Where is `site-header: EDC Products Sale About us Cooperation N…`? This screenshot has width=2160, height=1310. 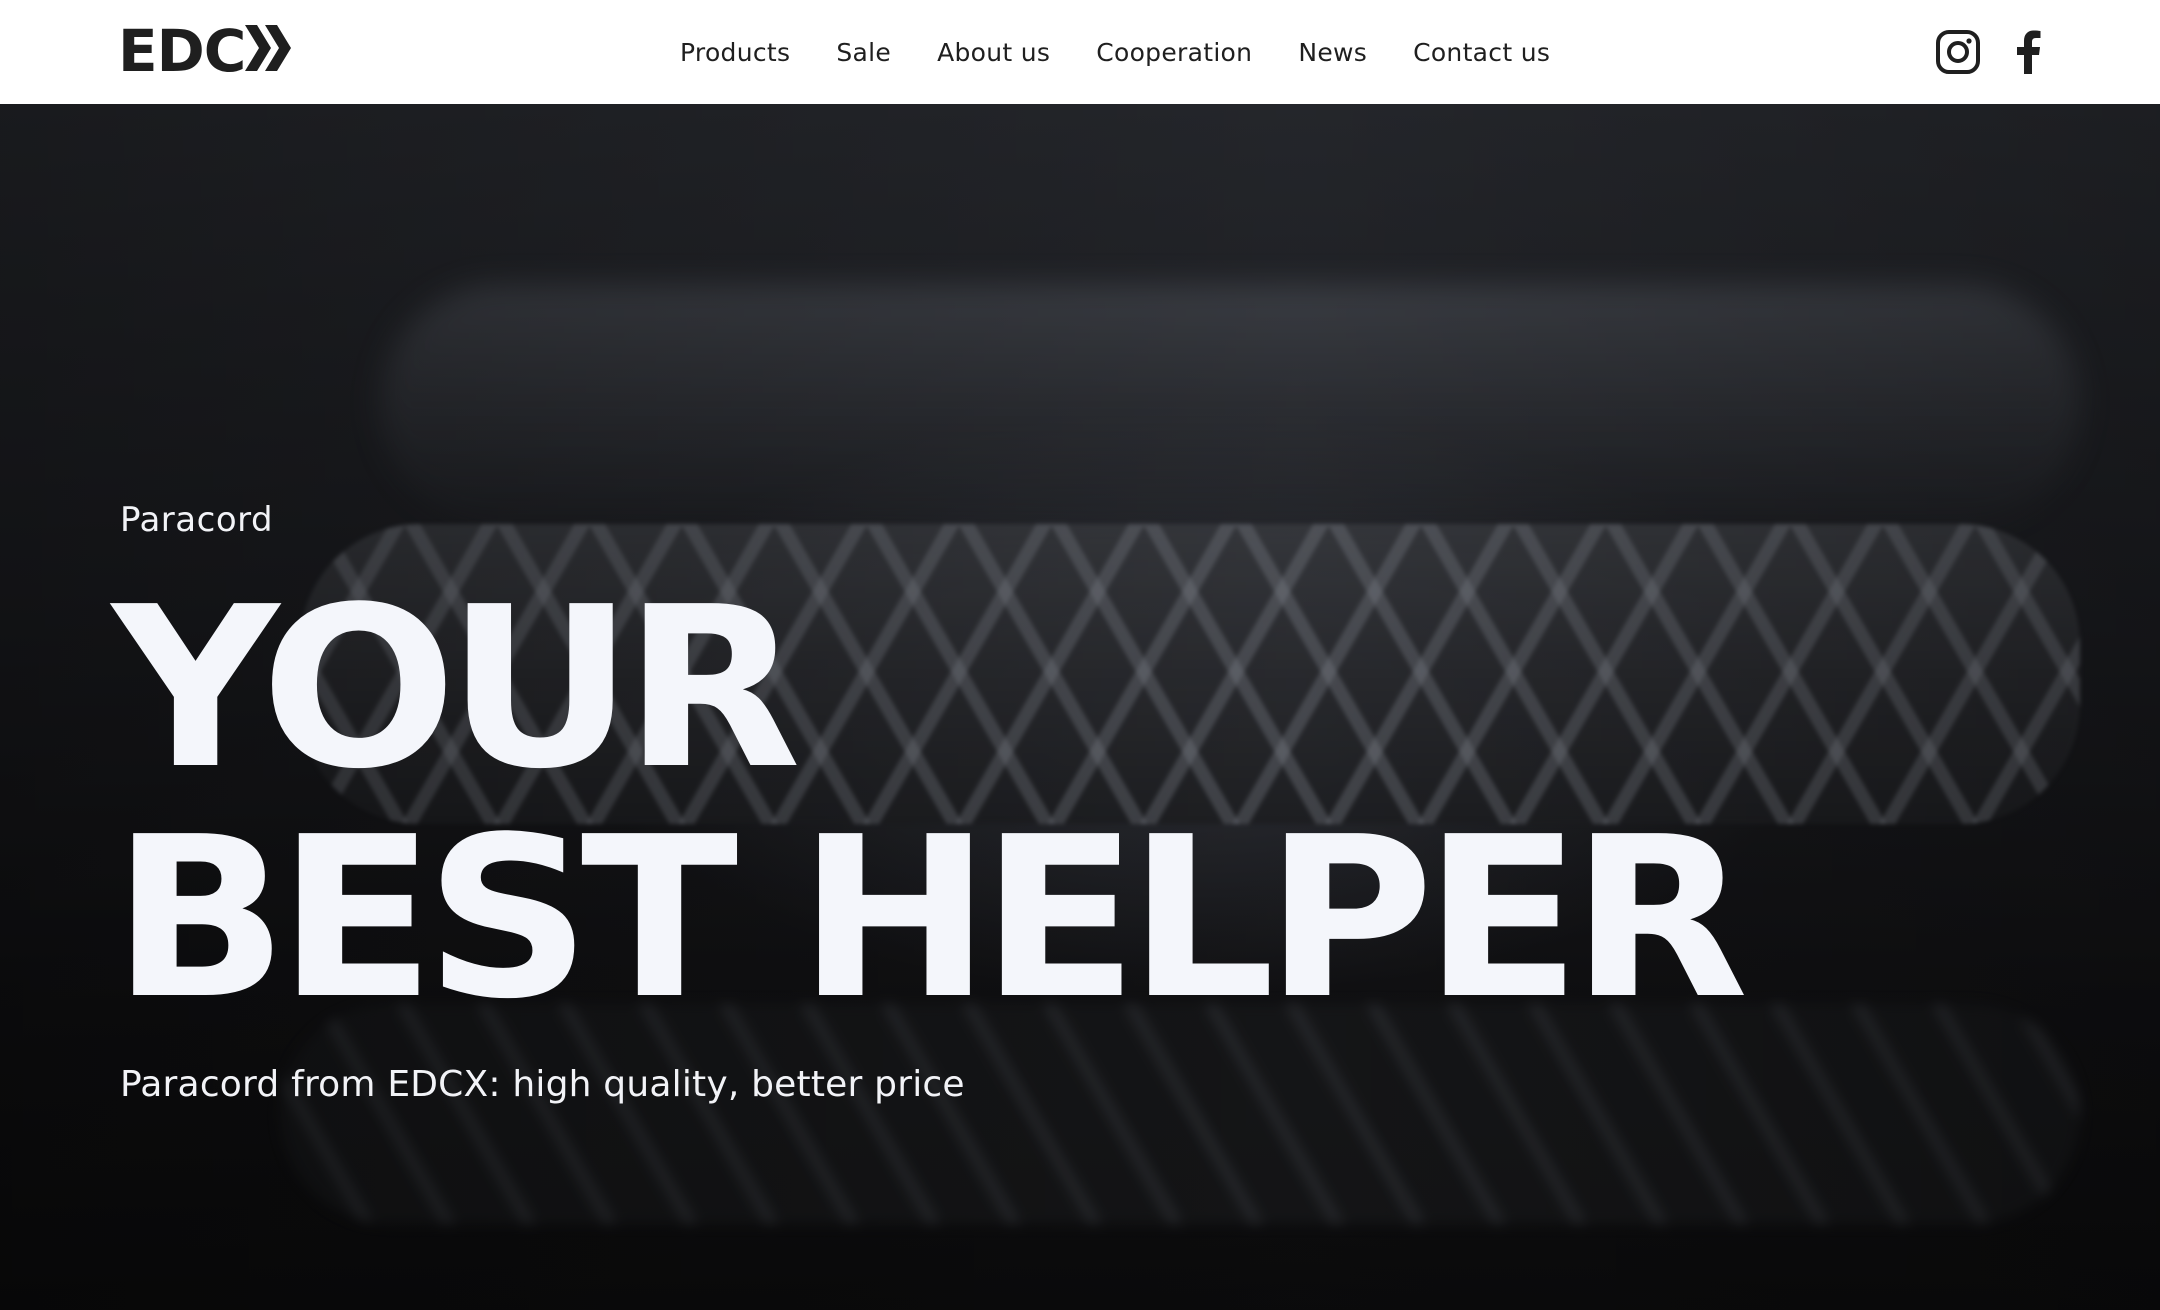
site-header: EDC Products Sale About us Cooperation N… is located at coordinates (1080, 52).